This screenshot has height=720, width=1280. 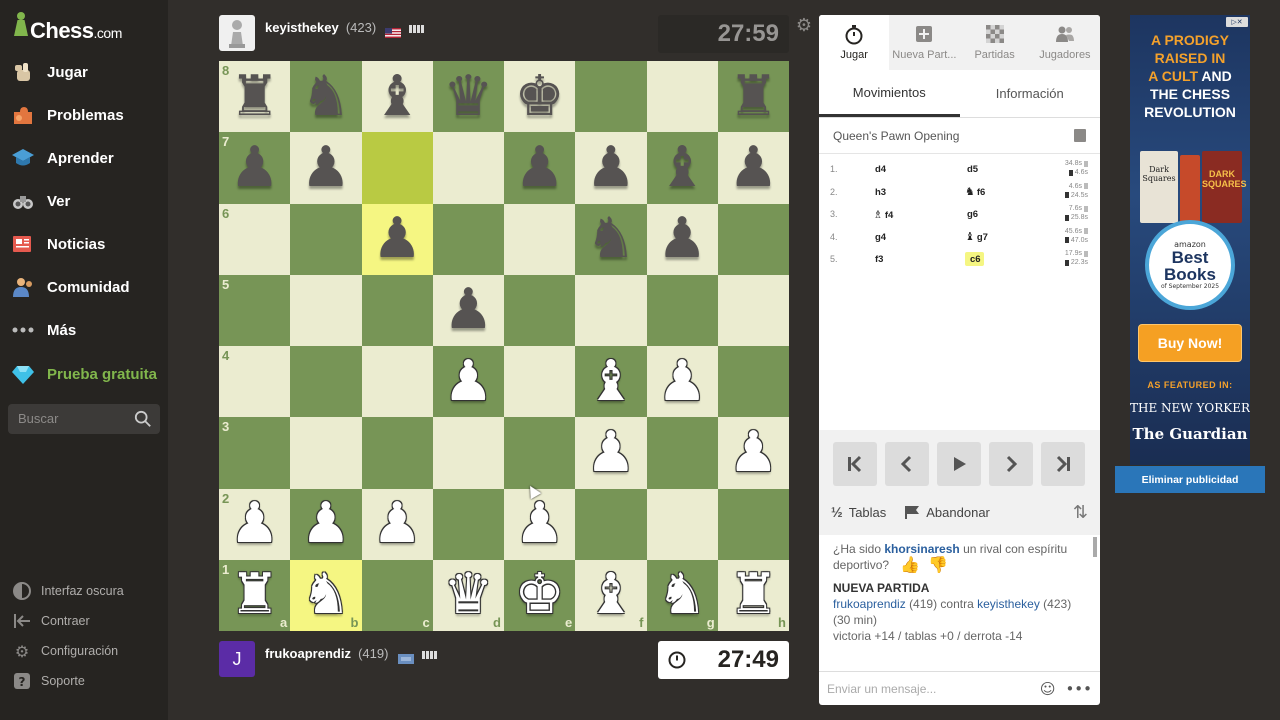 I want to click on square-f4: ♝, so click(x=611, y=382).